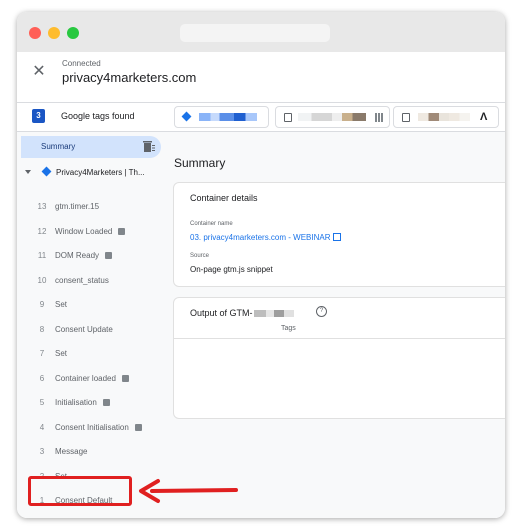  What do you see at coordinates (28, 172) in the screenshot?
I see `chevron-down-icon` at bounding box center [28, 172].